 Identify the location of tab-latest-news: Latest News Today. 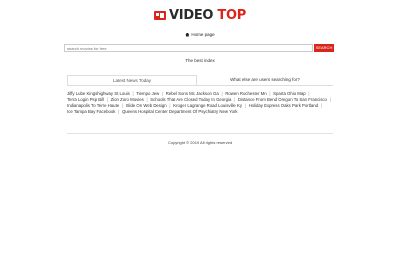
(132, 80).